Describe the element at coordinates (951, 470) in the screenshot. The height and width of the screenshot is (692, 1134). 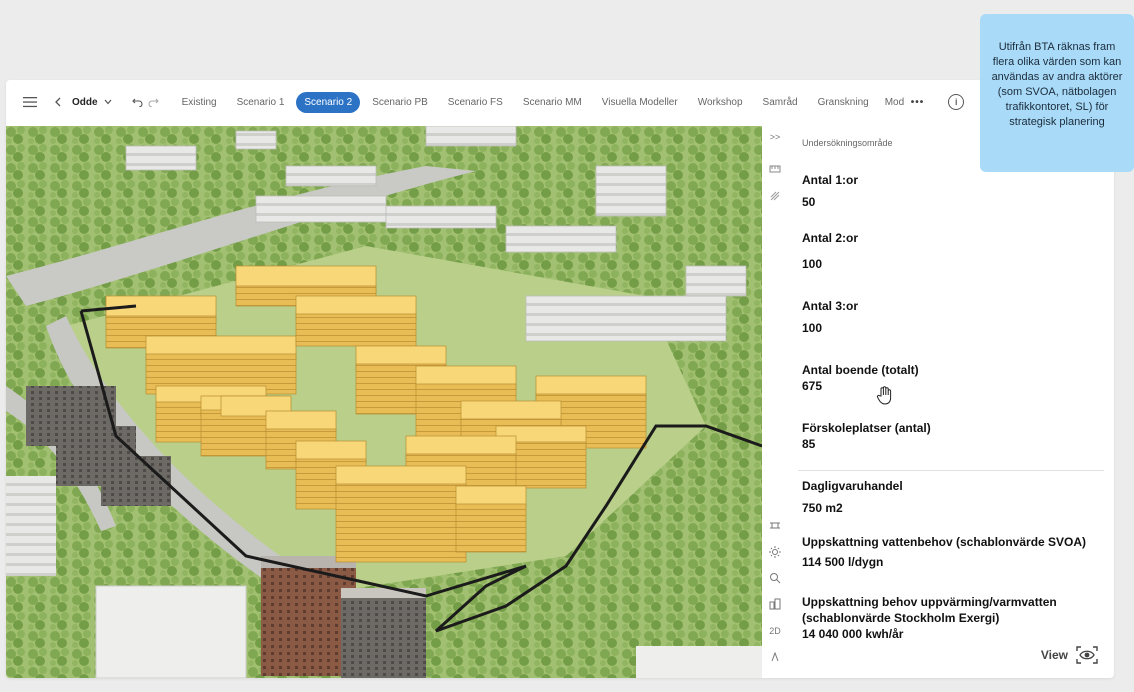
I see `divider` at that location.